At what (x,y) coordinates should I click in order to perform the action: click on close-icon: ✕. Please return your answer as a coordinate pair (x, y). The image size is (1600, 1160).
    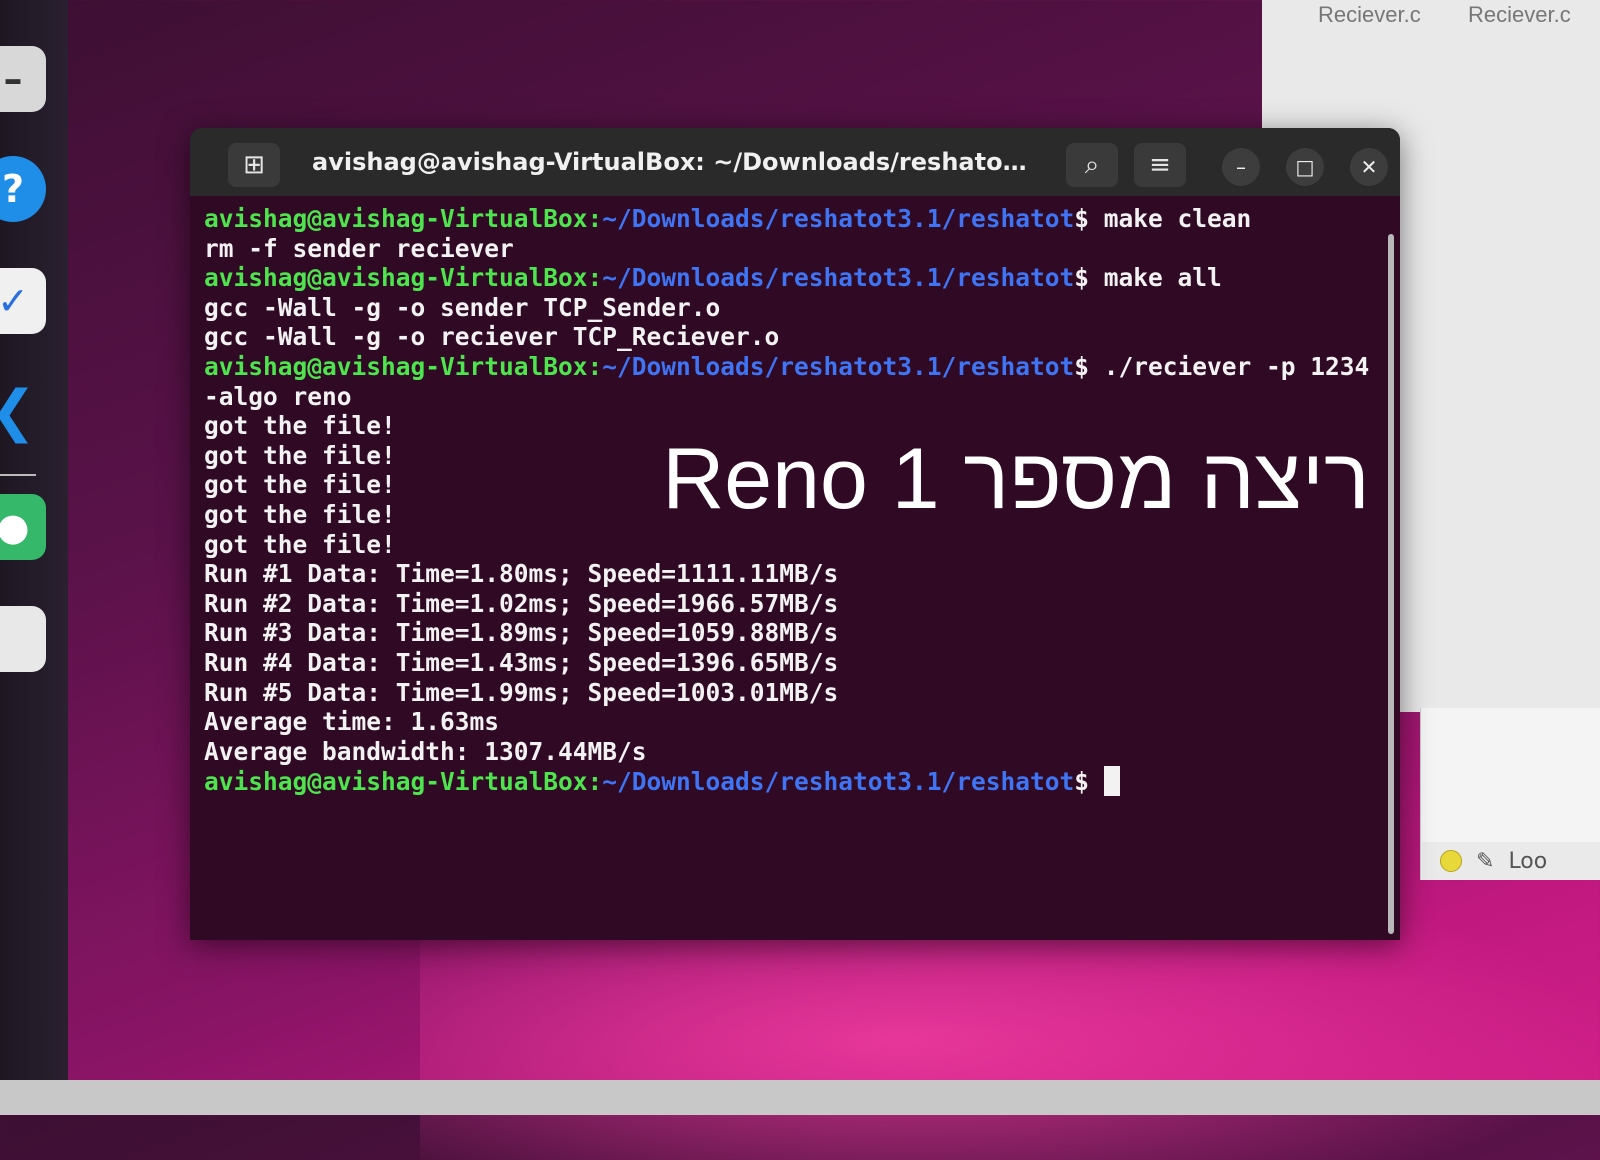
    Looking at the image, I should click on (1369, 167).